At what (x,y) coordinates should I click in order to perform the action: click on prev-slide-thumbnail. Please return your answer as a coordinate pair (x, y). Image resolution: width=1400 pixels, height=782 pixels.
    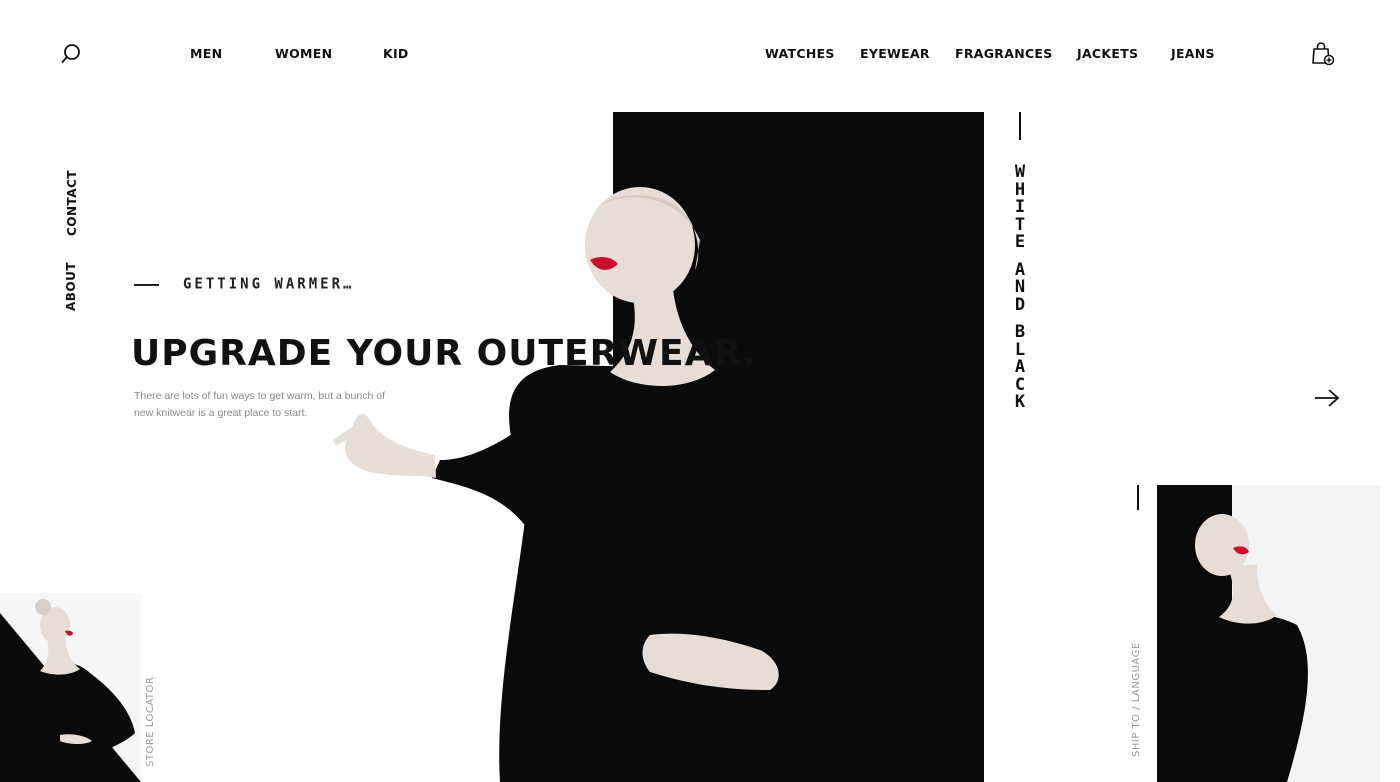
    Looking at the image, I should click on (70, 687).